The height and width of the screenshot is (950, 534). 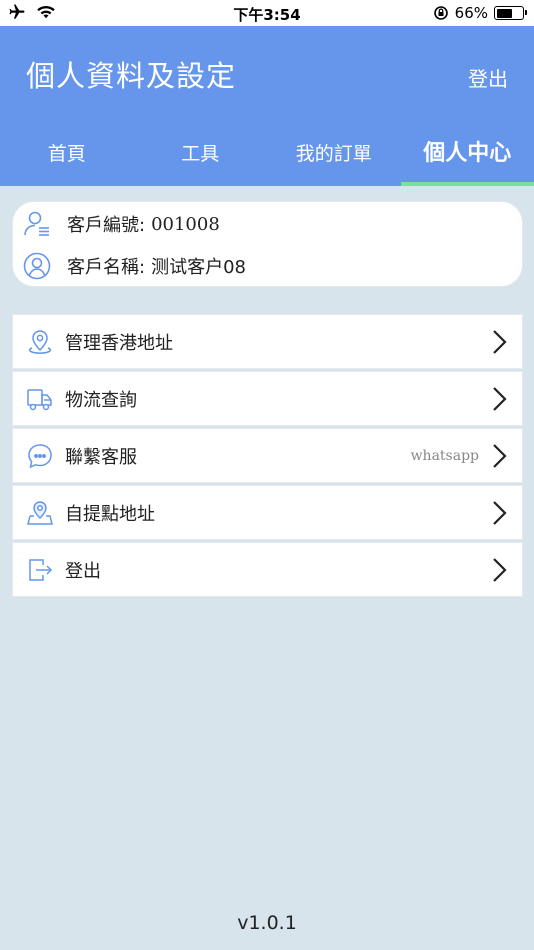 I want to click on menu-item-logout: 登出, so click(x=267, y=569).